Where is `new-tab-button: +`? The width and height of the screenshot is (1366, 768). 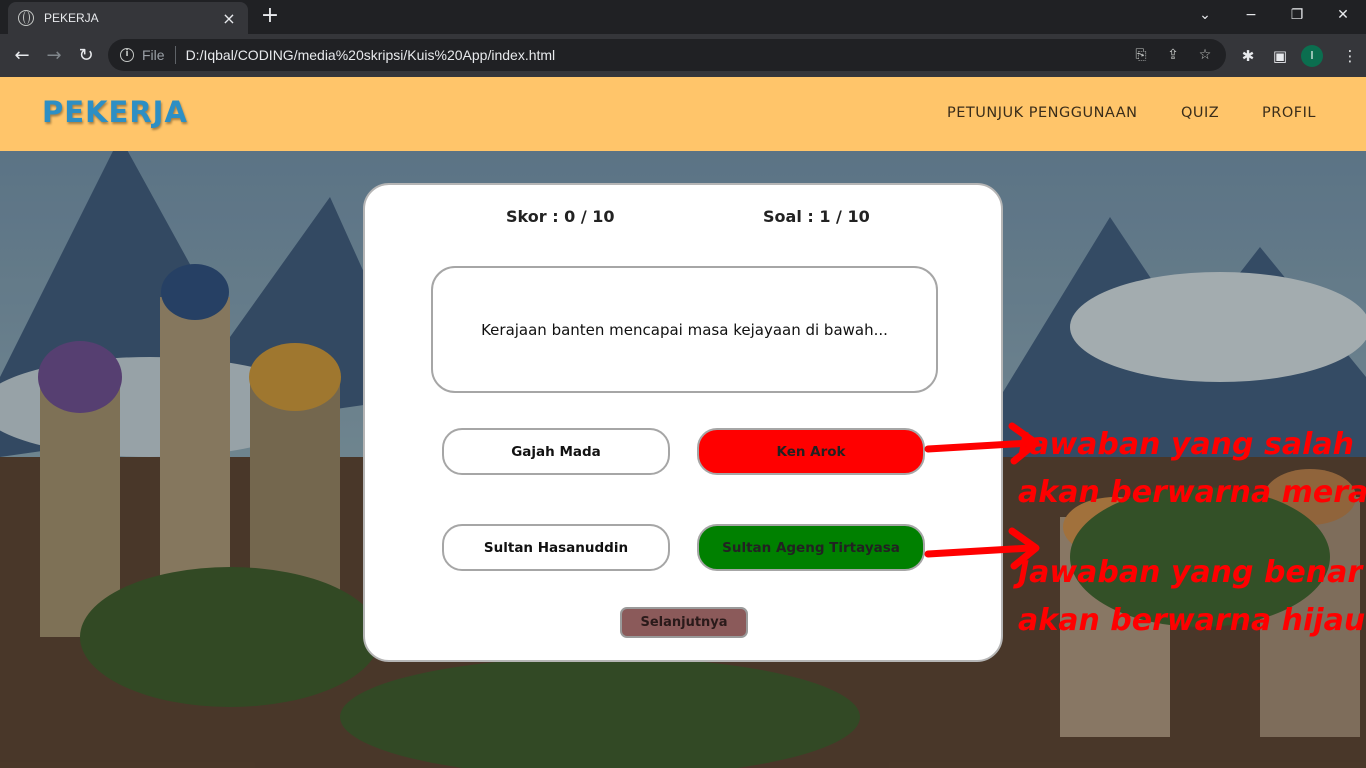 new-tab-button: + is located at coordinates (270, 16).